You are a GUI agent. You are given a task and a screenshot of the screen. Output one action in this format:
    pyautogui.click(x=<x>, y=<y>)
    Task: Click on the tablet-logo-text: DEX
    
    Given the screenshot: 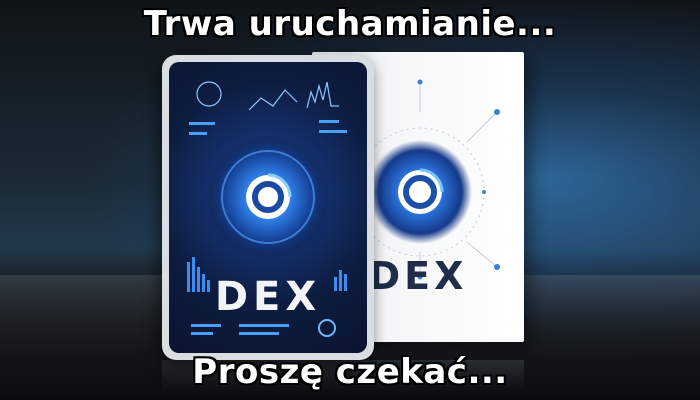 What is the action you would take?
    pyautogui.click(x=268, y=297)
    